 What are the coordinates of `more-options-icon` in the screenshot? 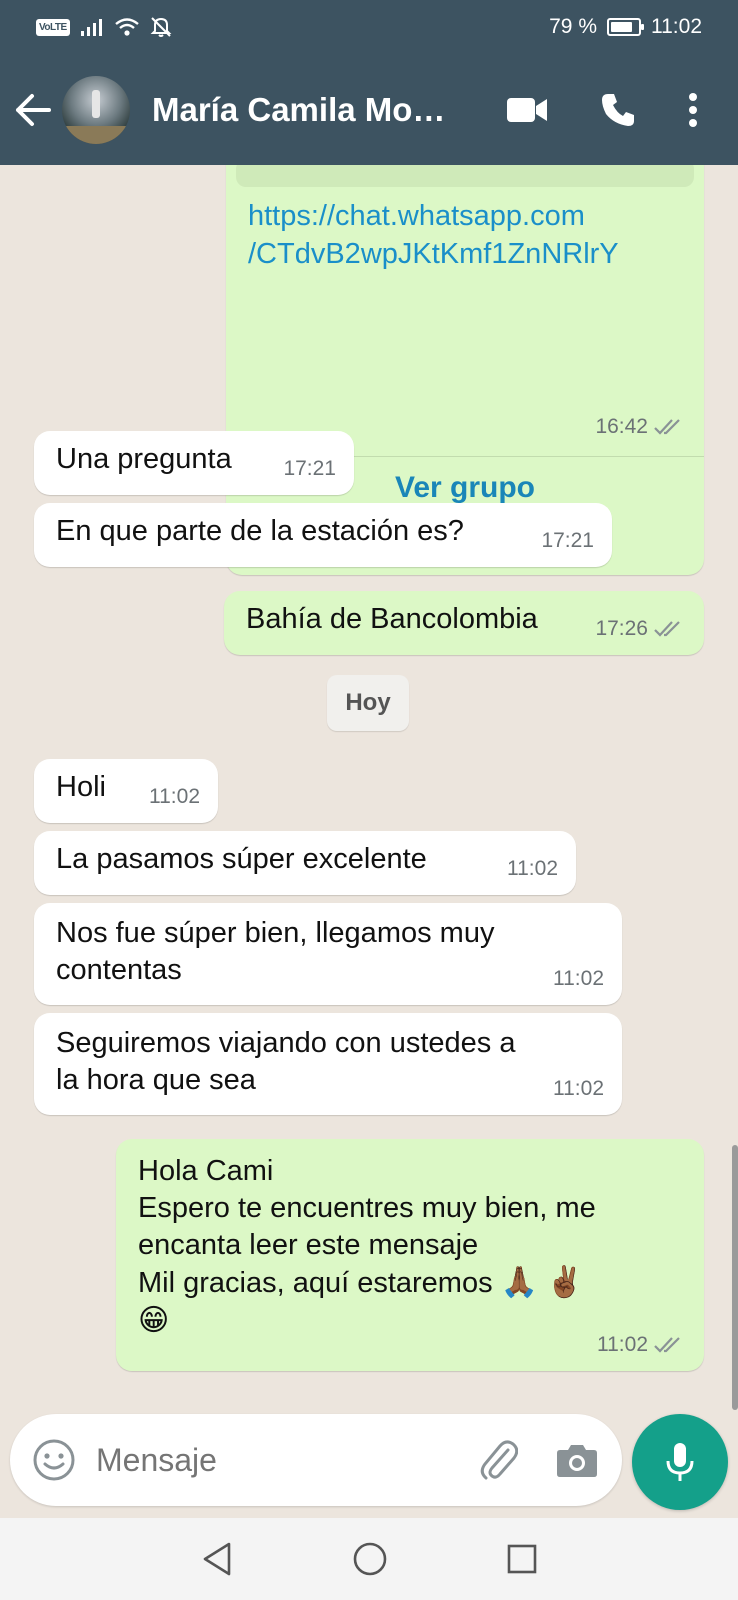 It's located at (693, 110).